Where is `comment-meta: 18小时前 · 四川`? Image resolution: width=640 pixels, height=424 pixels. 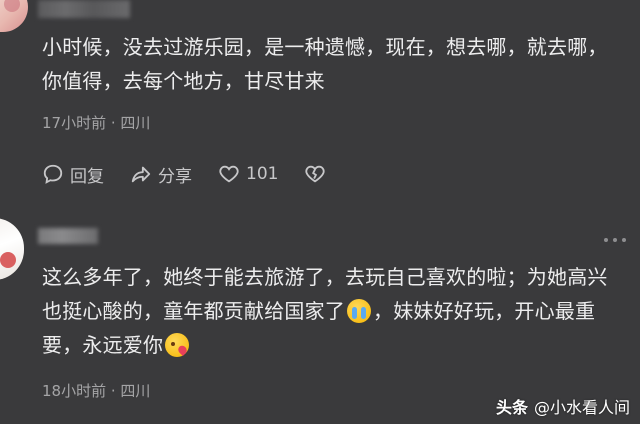
comment-meta: 18小时前 · 四川 is located at coordinates (96, 391).